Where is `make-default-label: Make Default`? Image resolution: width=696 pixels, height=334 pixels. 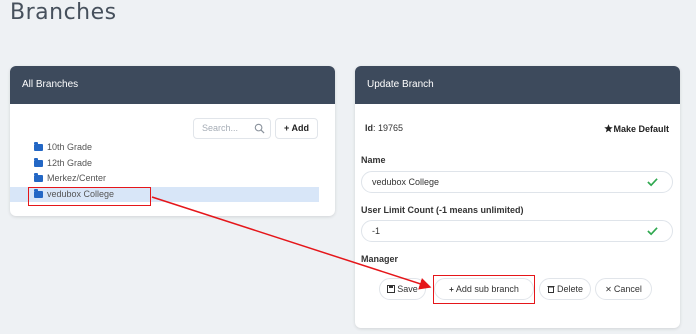
make-default-label: Make Default is located at coordinates (641, 129).